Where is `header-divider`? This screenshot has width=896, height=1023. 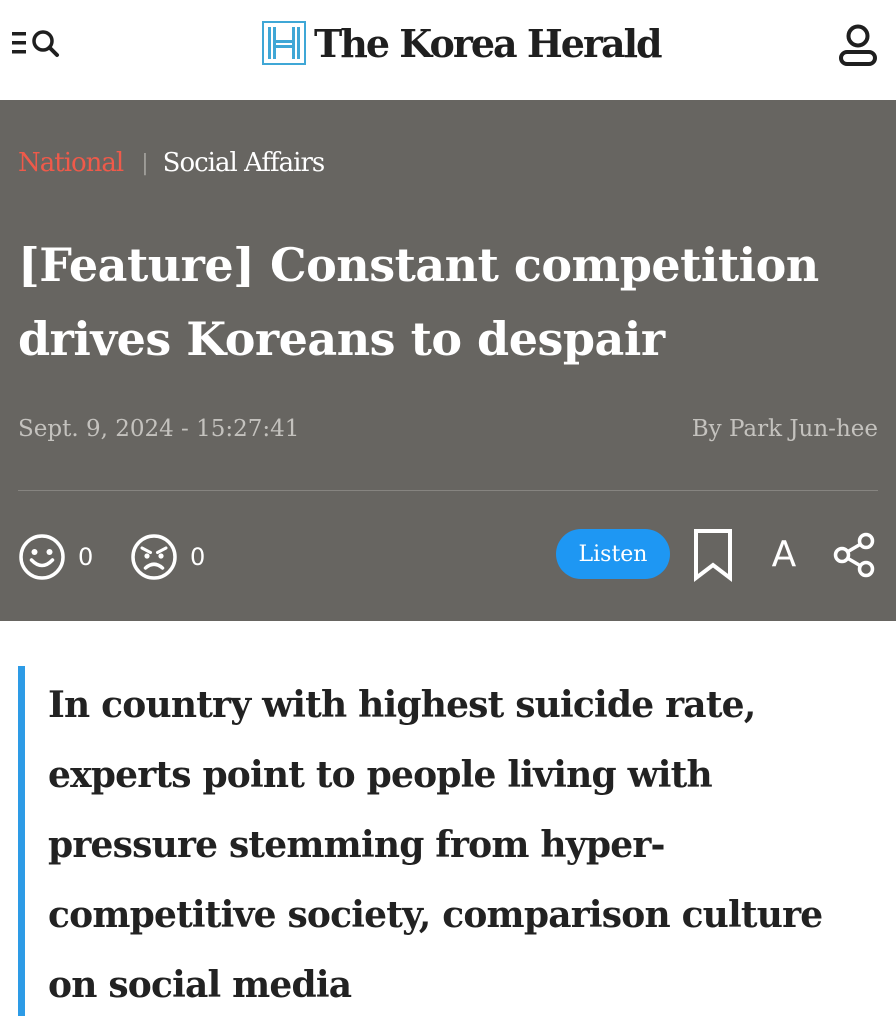
header-divider is located at coordinates (448, 490).